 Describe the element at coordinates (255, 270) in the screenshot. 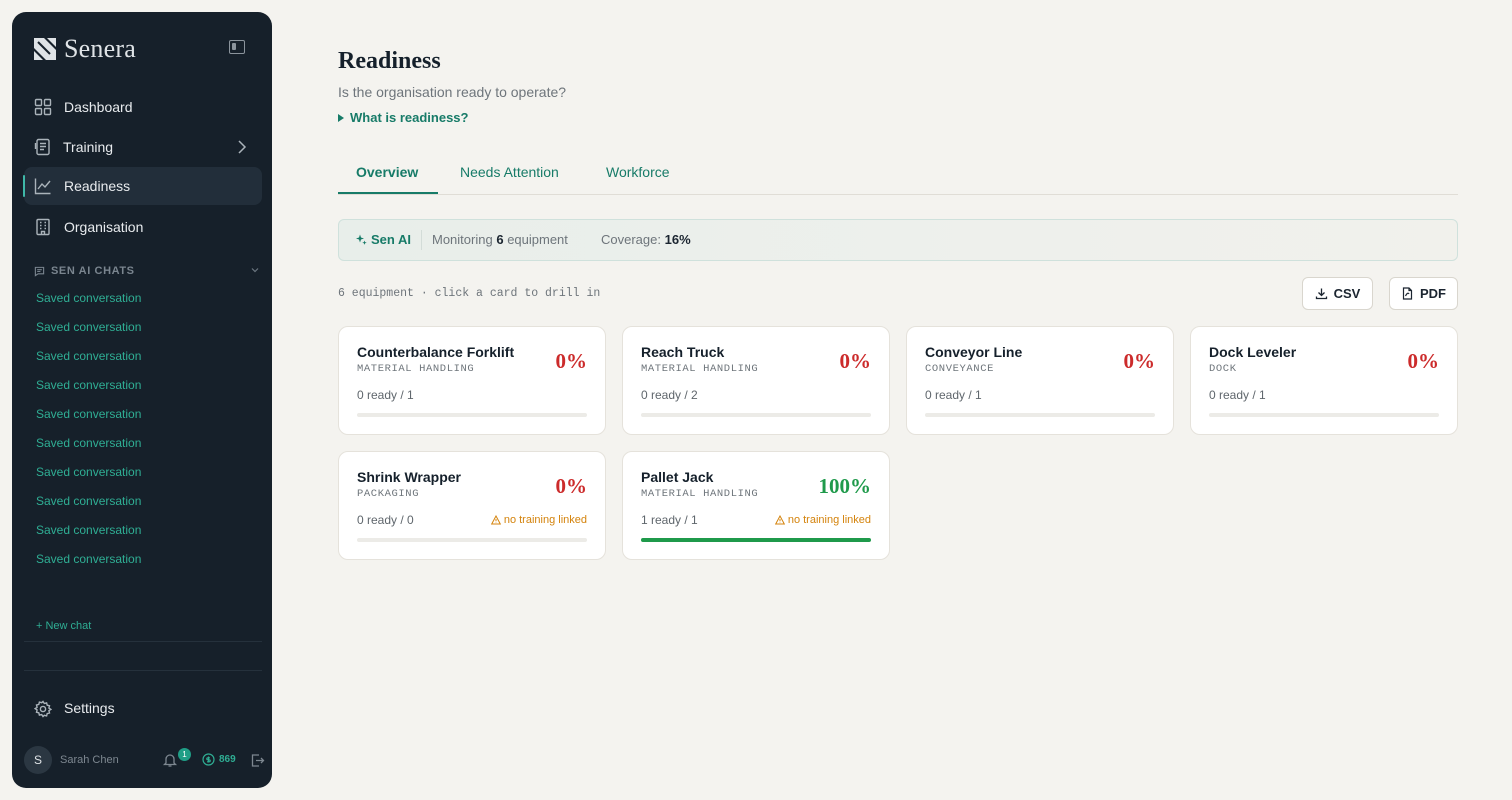

I see `chevron-down-icon` at that location.